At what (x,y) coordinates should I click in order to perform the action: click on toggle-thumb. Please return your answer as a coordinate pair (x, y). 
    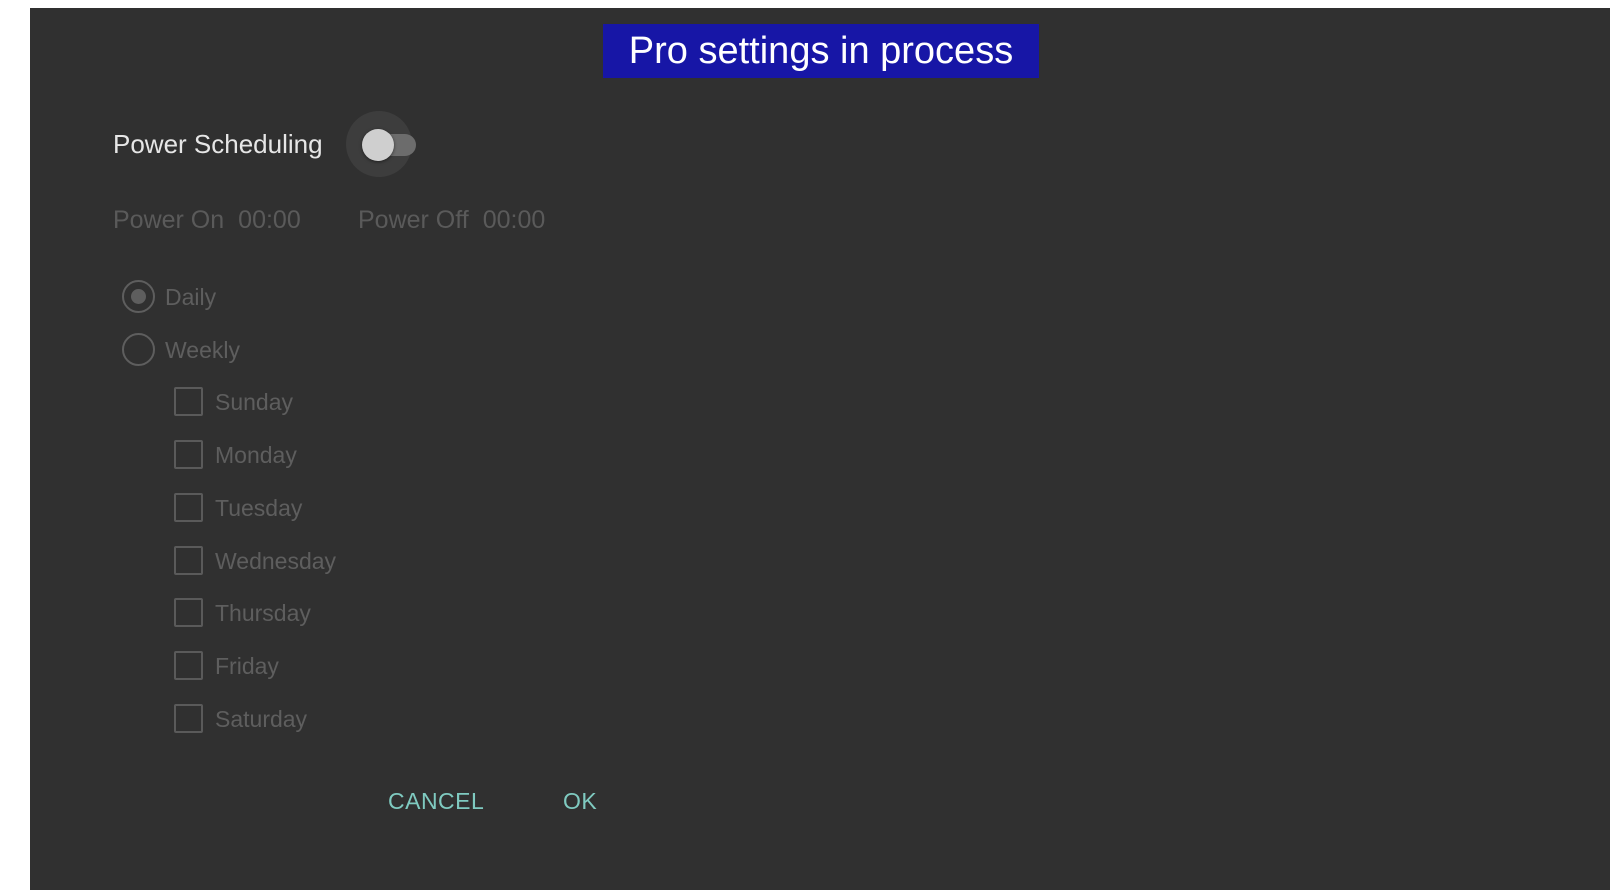
    Looking at the image, I should click on (378, 145).